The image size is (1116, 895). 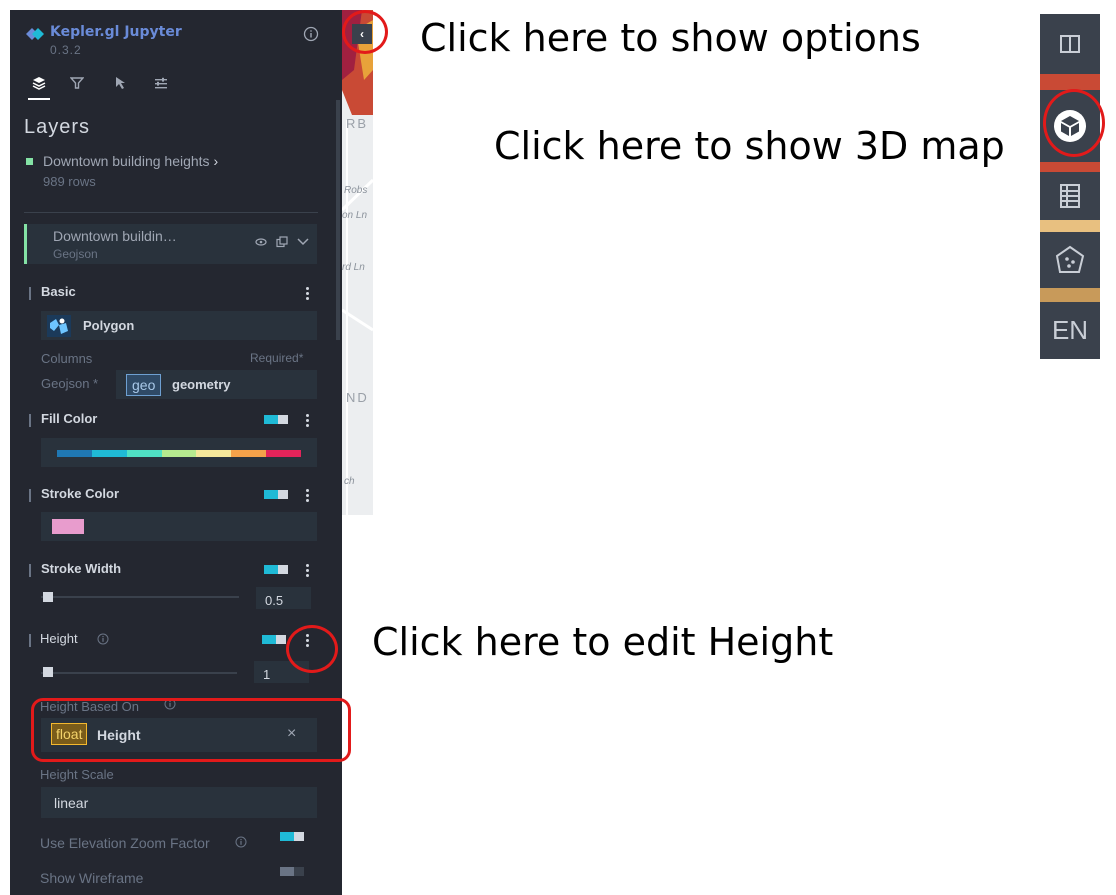 I want to click on fill-color-label: Fill Color, so click(x=69, y=418).